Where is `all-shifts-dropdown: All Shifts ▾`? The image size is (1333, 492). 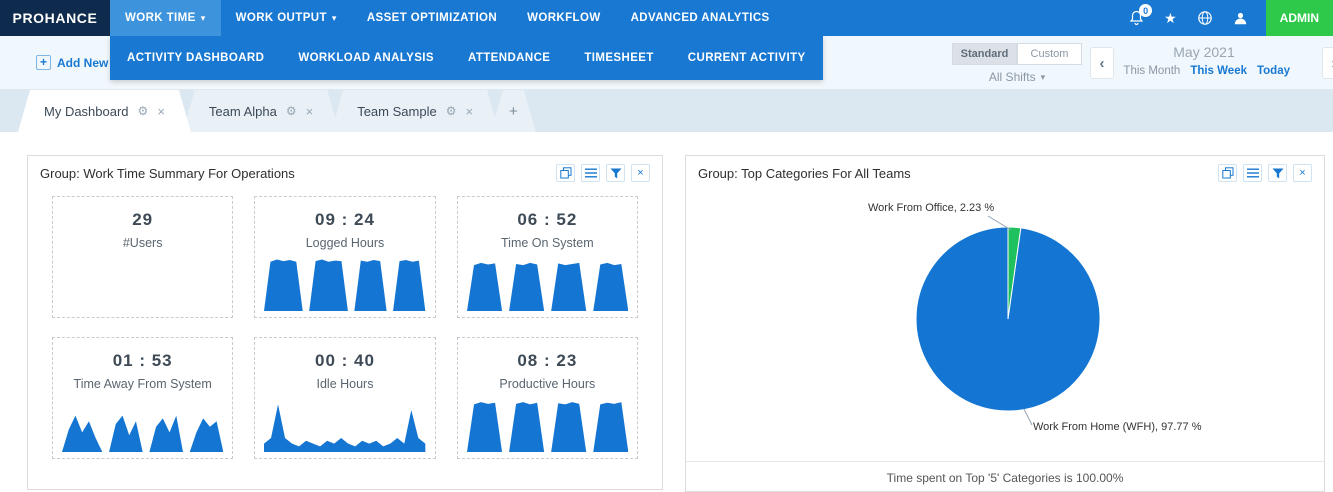
all-shifts-dropdown: All Shifts ▾ is located at coordinates (1017, 77).